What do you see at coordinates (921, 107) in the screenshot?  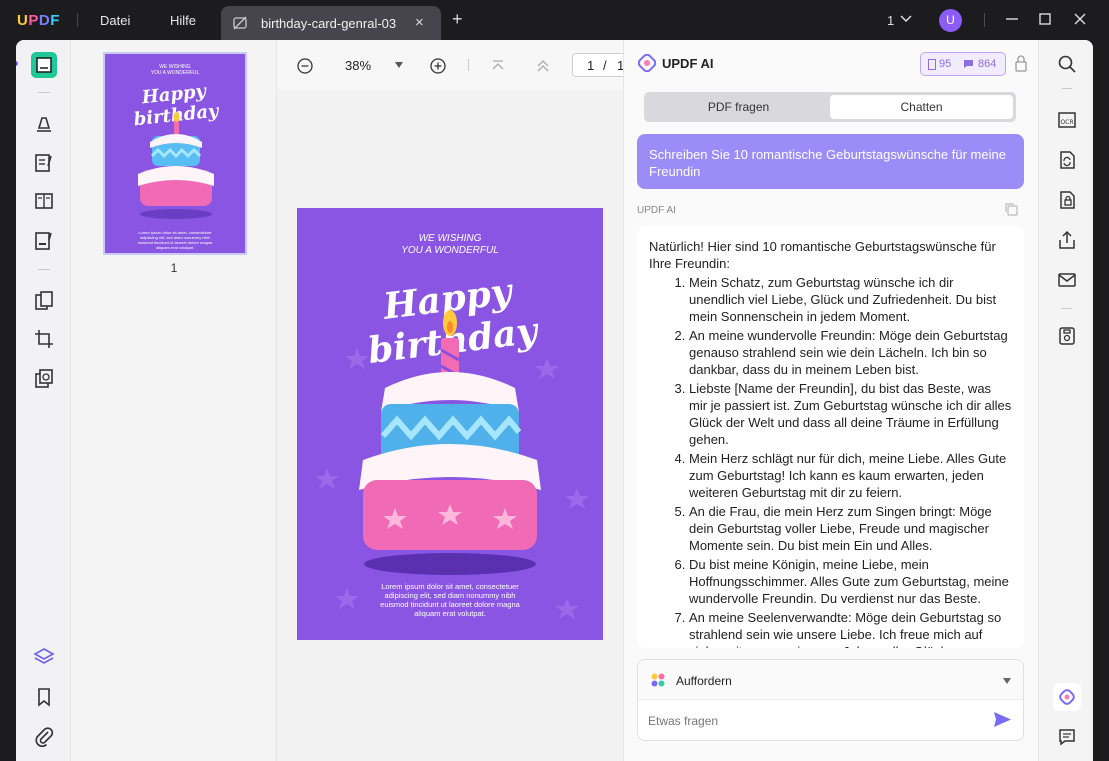 I see `tab-chat: Chatten` at bounding box center [921, 107].